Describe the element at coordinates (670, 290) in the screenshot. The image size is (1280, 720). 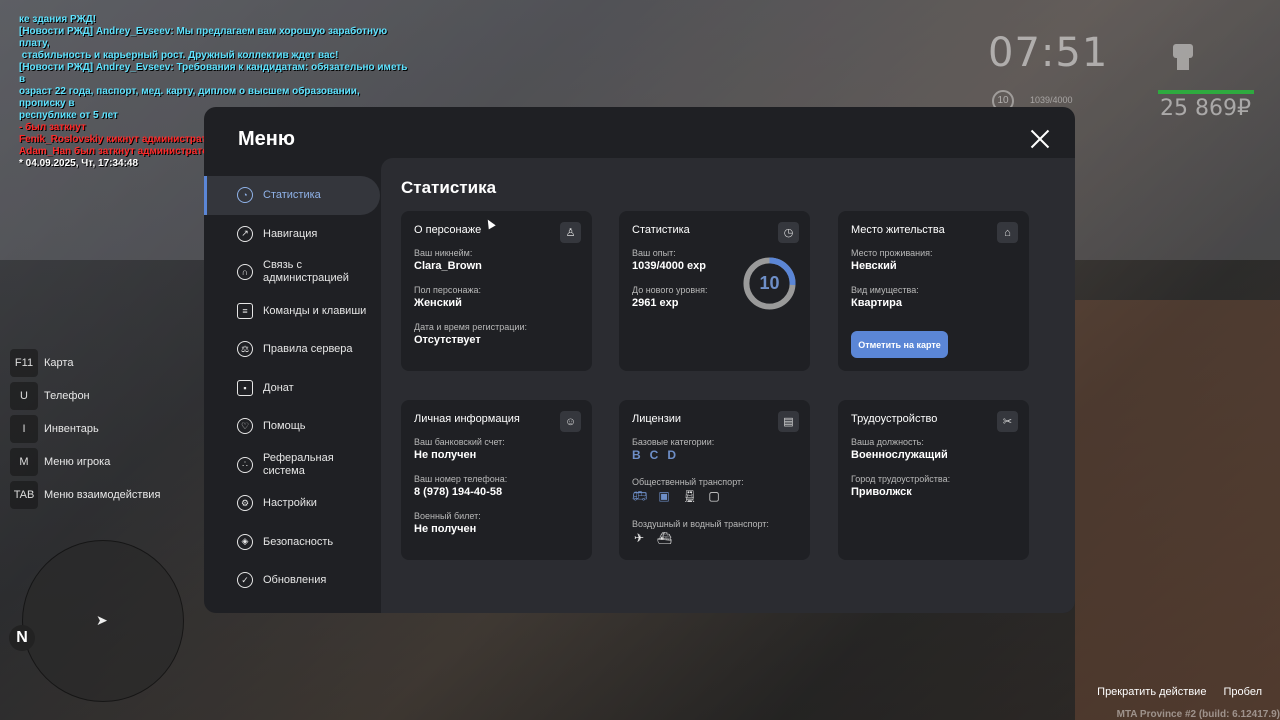
I see `field-label: До нового уровня:` at that location.